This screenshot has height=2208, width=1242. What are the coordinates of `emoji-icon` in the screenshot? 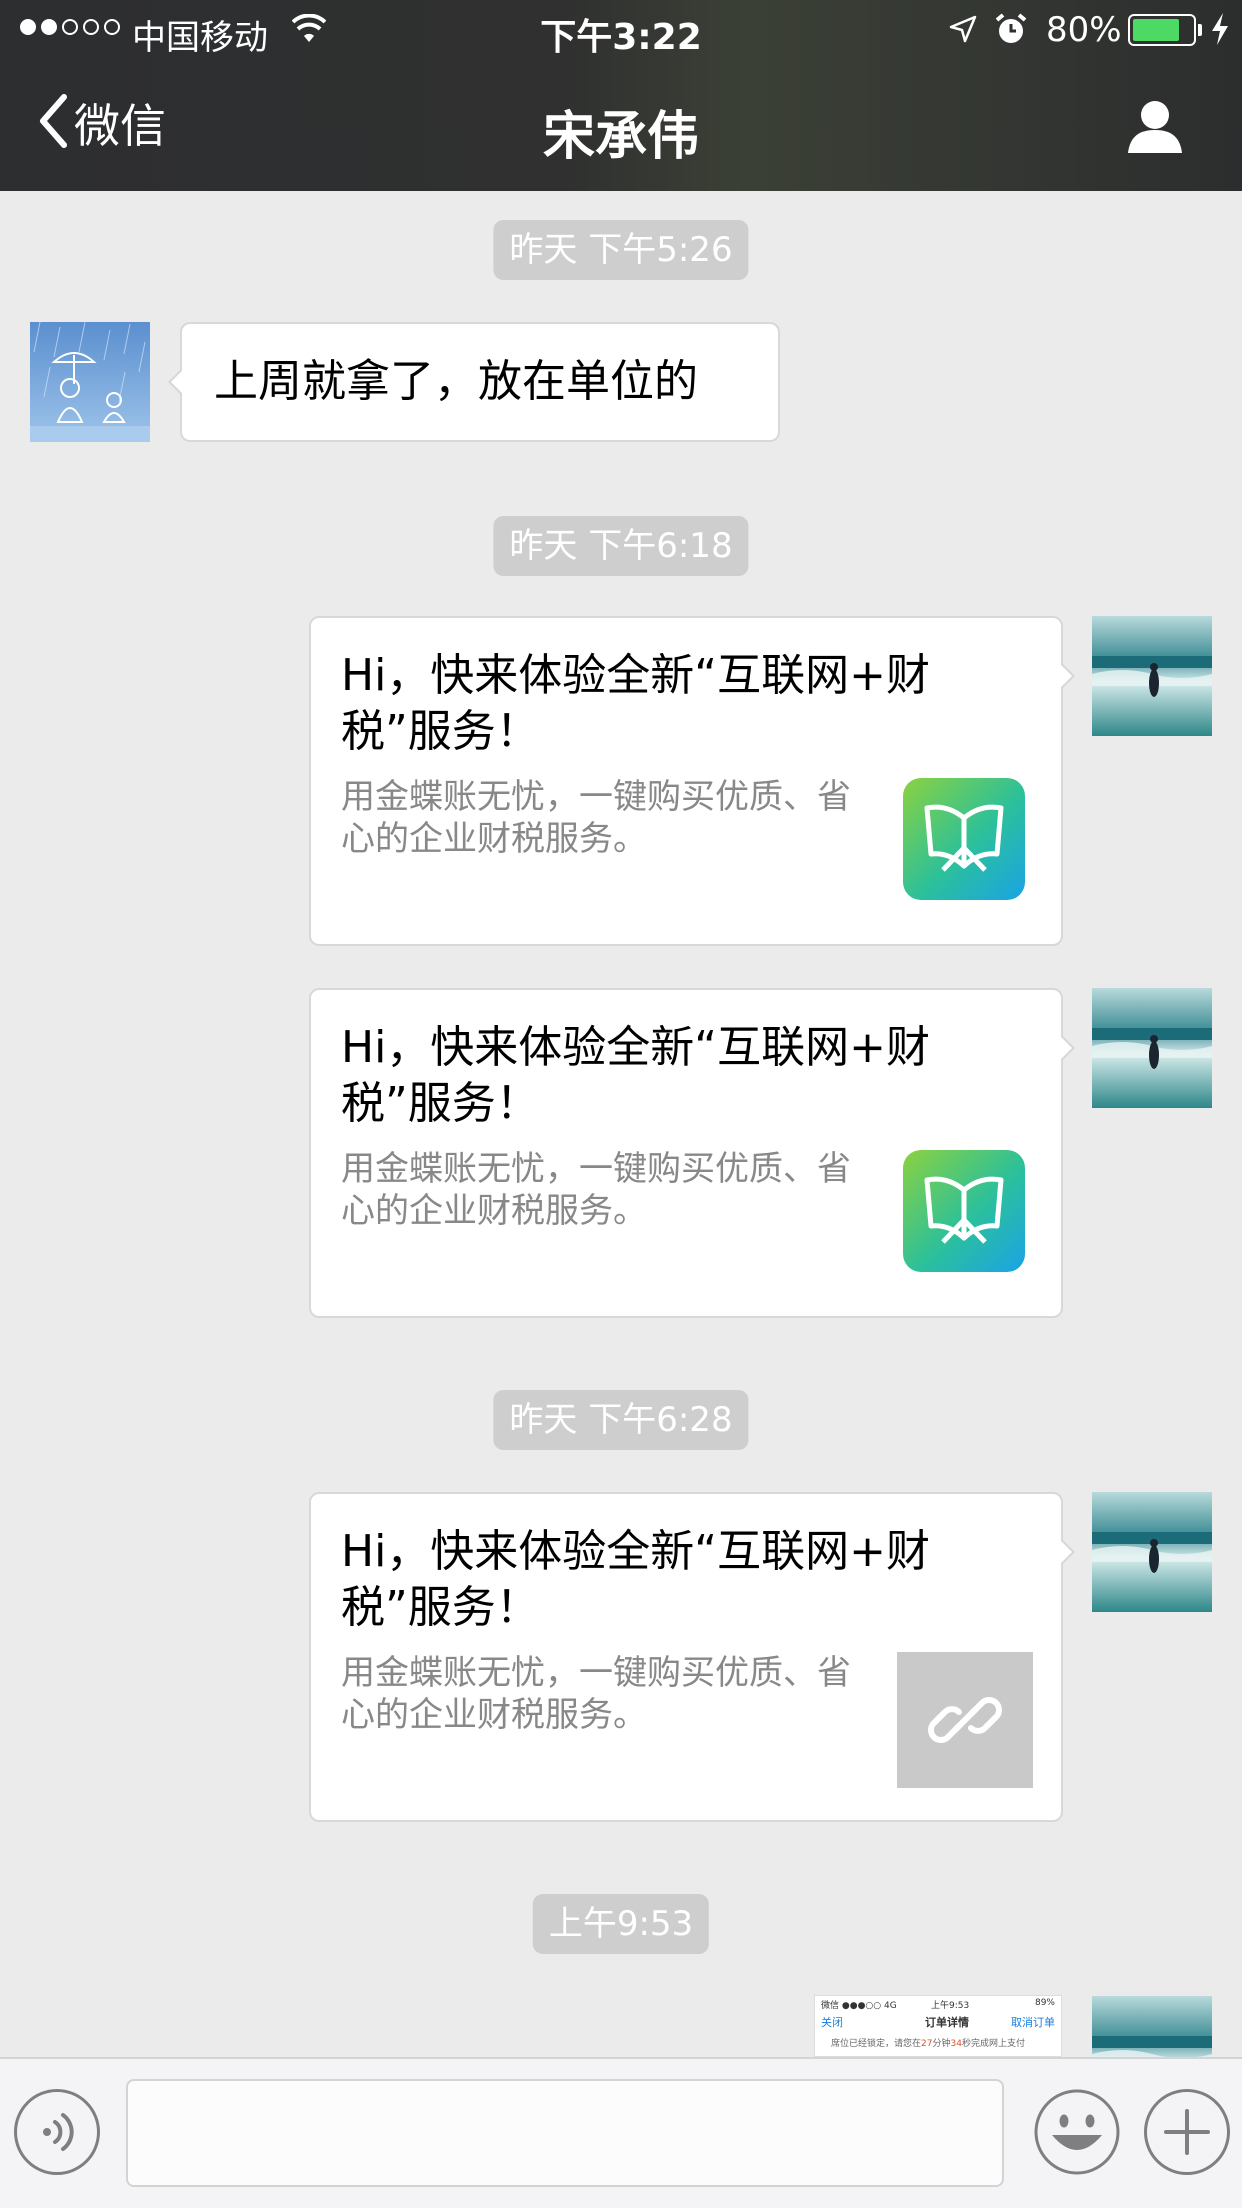 It's located at (1077, 2132).